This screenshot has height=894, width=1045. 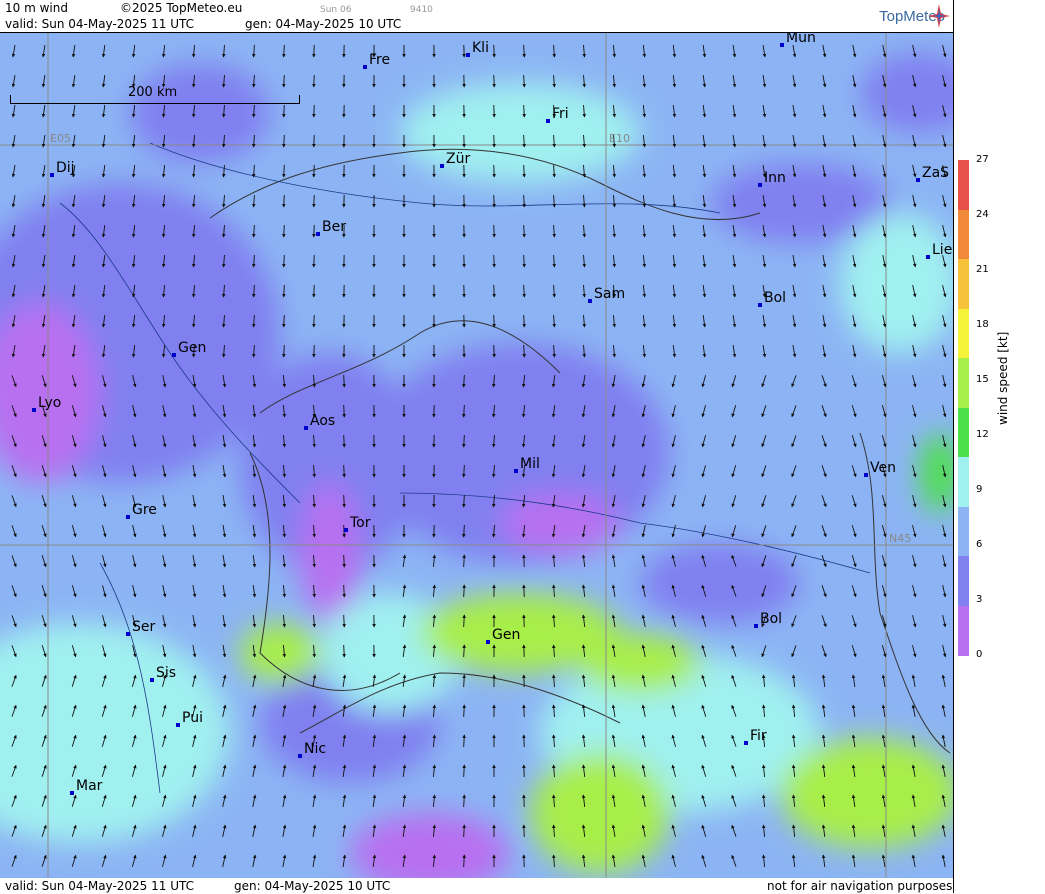 I want to click on city-name: ZaS, so click(x=935, y=173).